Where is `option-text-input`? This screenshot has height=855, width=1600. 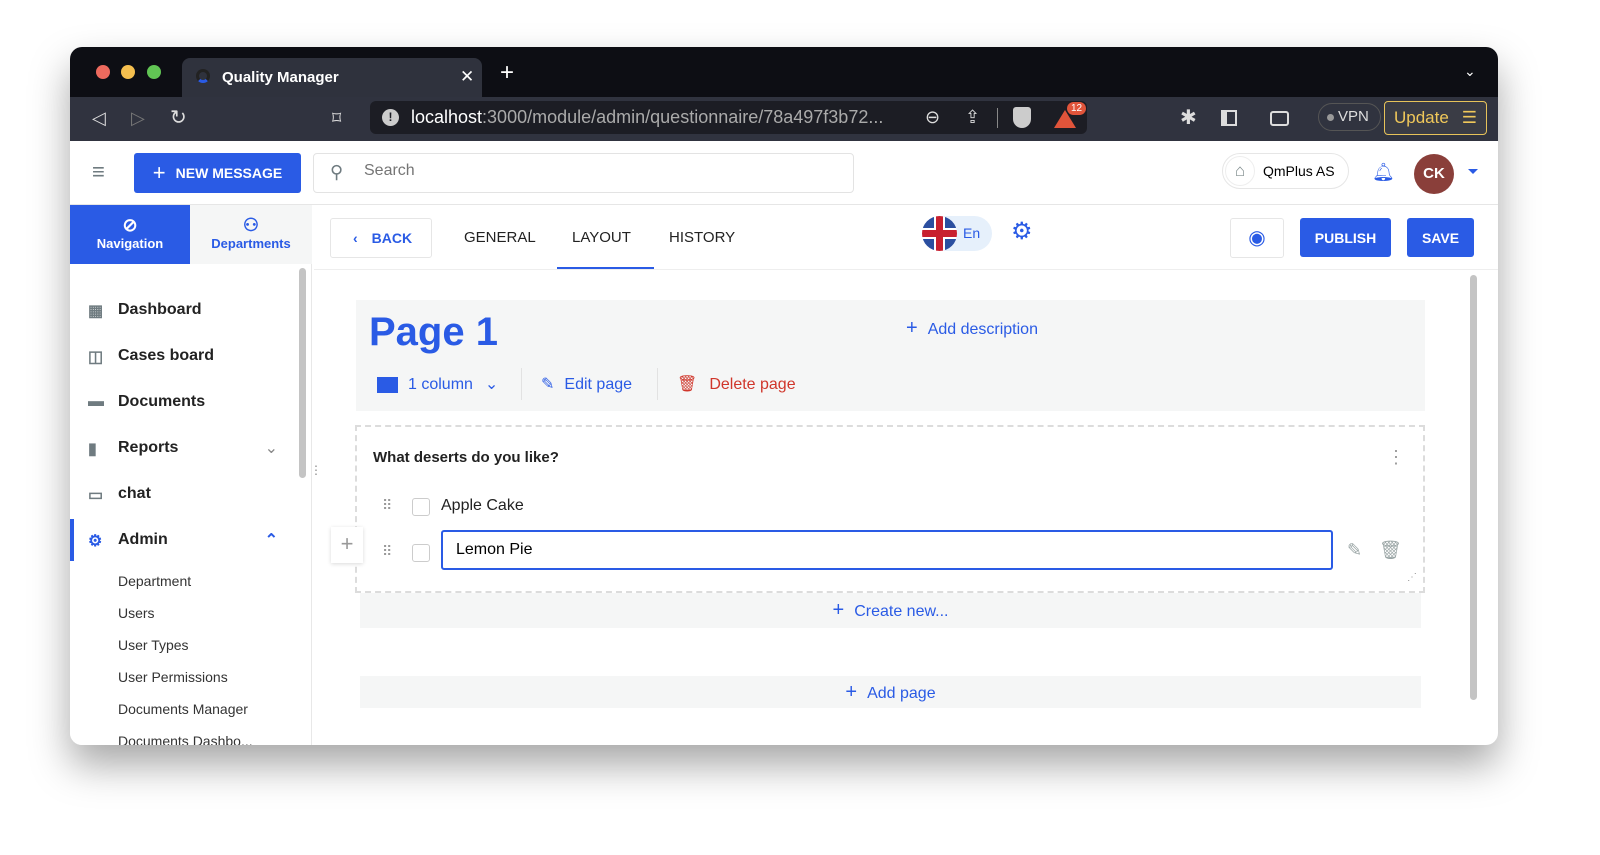 option-text-input is located at coordinates (887, 550).